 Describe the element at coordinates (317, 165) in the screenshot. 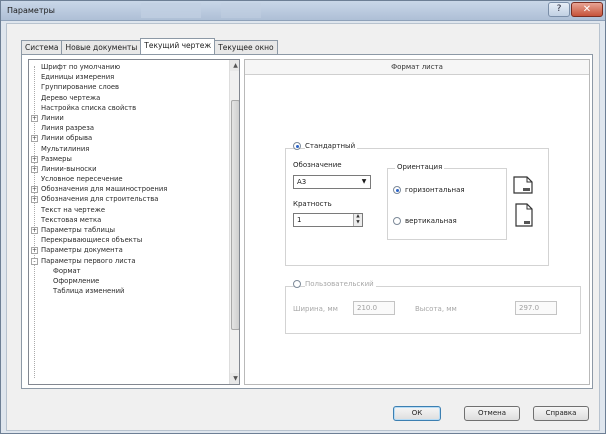

I see `designation-label: Обозначение` at that location.